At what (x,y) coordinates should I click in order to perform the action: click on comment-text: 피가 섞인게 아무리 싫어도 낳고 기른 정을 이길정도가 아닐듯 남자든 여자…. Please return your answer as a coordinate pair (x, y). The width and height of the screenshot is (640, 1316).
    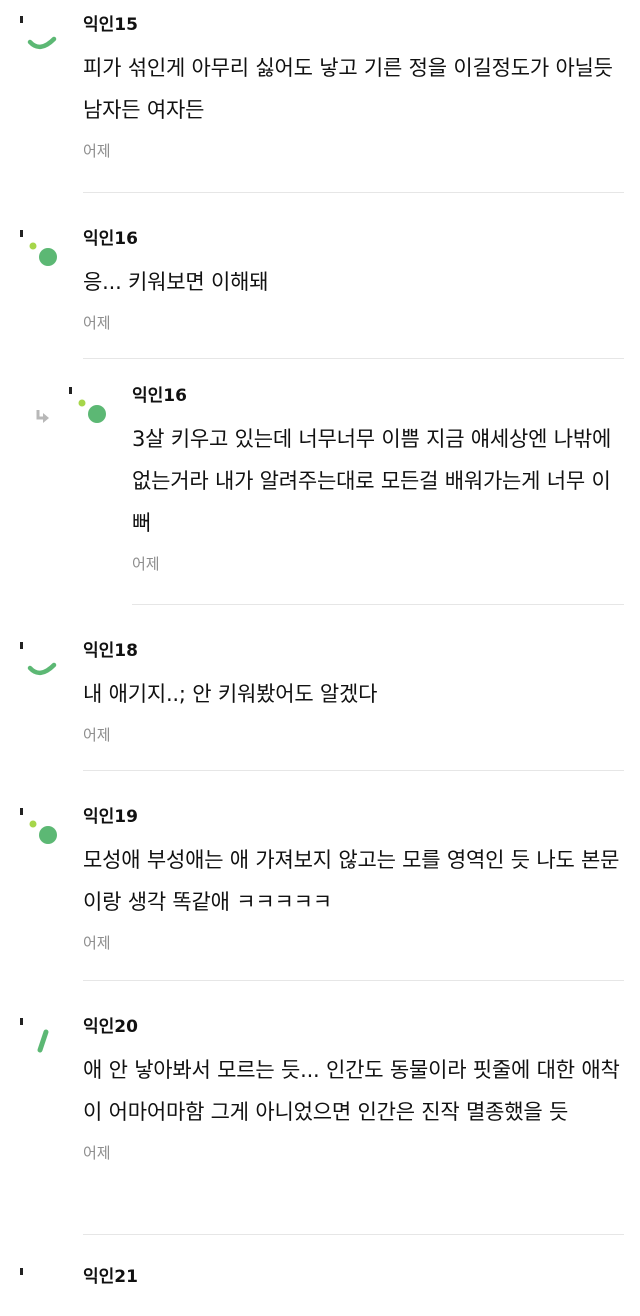
    Looking at the image, I should click on (348, 89).